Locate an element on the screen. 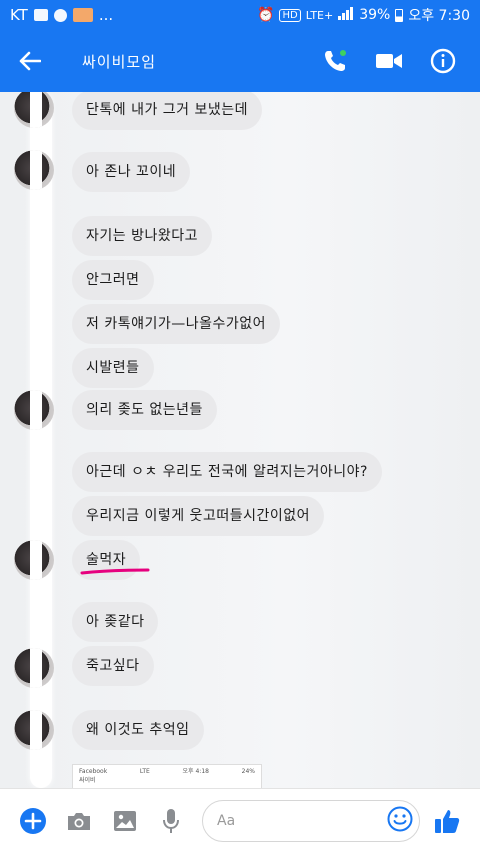  conversation-header: 싸이비모임 is located at coordinates (240, 61).